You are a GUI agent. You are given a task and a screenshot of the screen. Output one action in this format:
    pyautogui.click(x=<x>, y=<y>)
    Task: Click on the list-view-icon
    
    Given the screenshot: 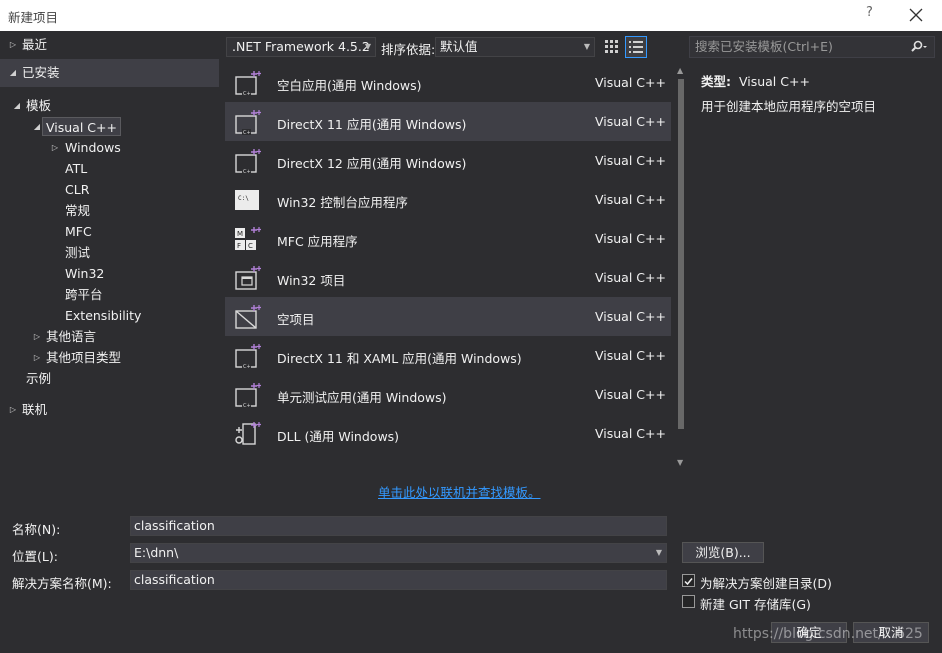 What is the action you would take?
    pyautogui.click(x=636, y=47)
    